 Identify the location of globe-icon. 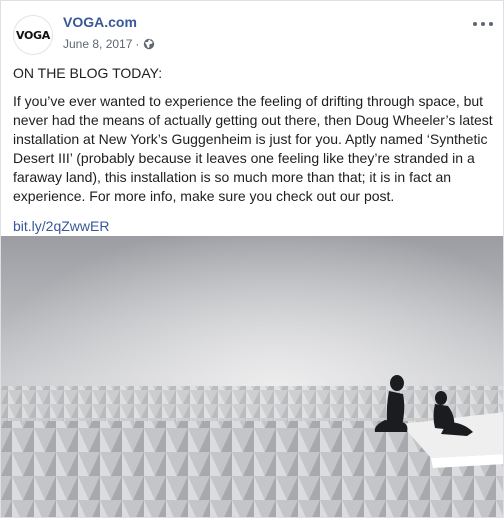
(149, 44).